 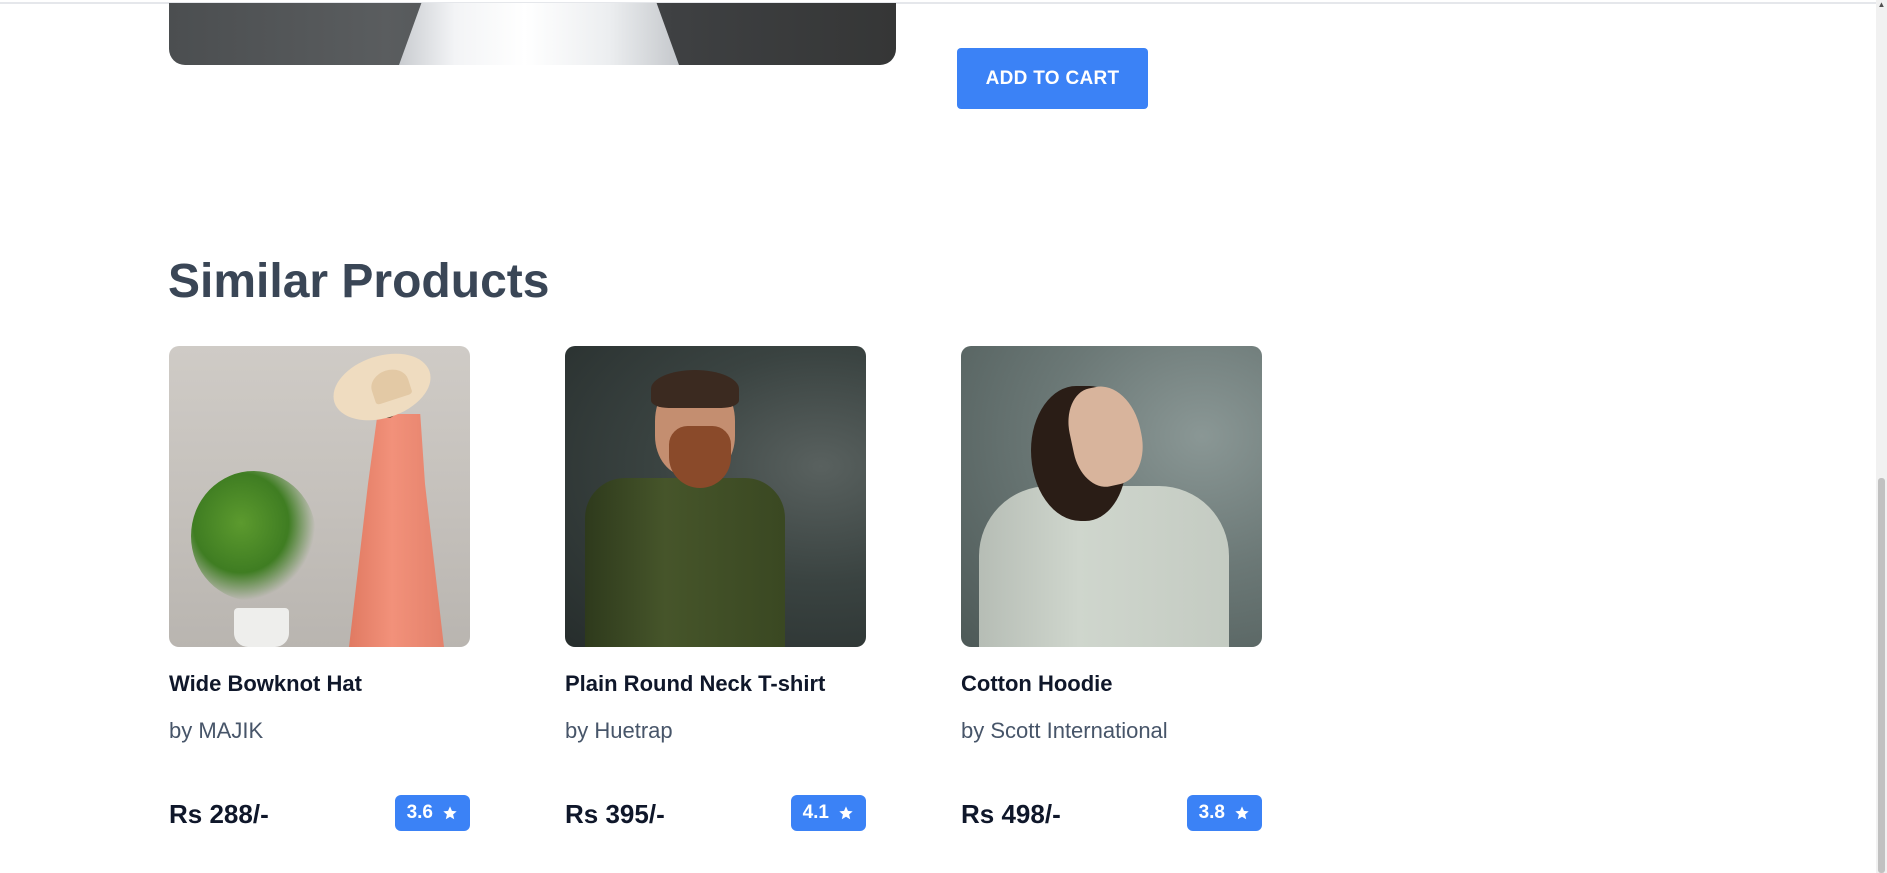 What do you see at coordinates (695, 389) in the screenshot?
I see `hair-illustration` at bounding box center [695, 389].